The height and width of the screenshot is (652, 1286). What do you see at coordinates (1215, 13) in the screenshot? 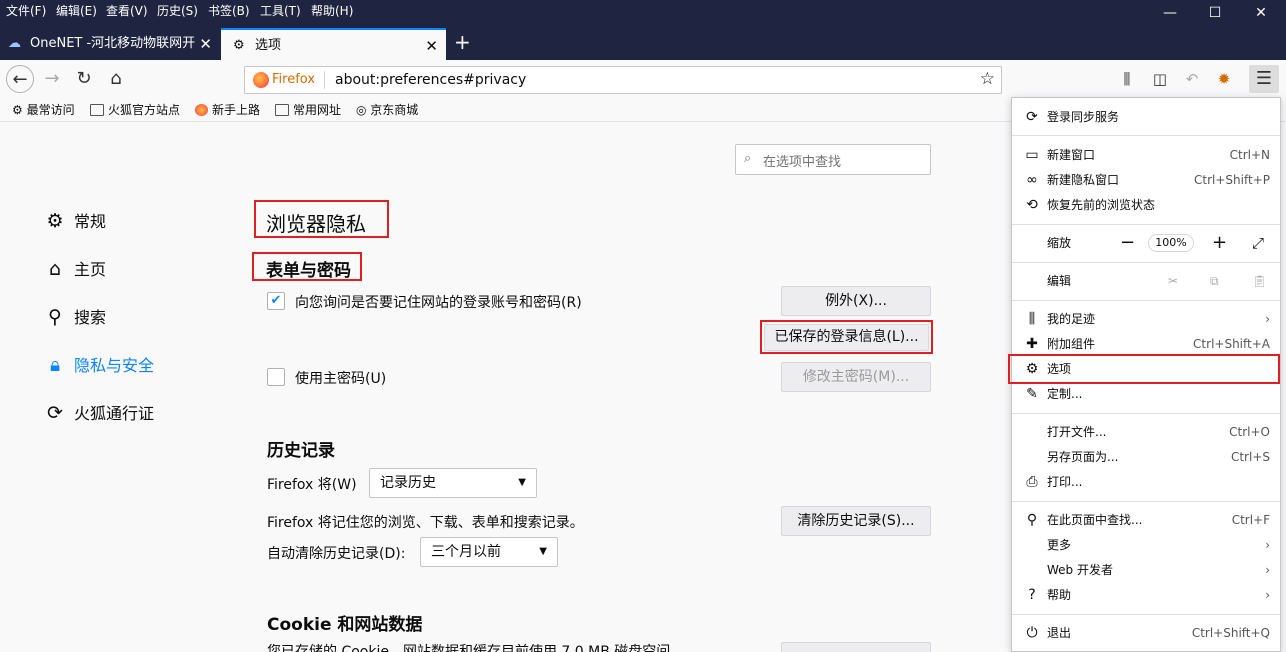
I see `maximize-button: ☐` at bounding box center [1215, 13].